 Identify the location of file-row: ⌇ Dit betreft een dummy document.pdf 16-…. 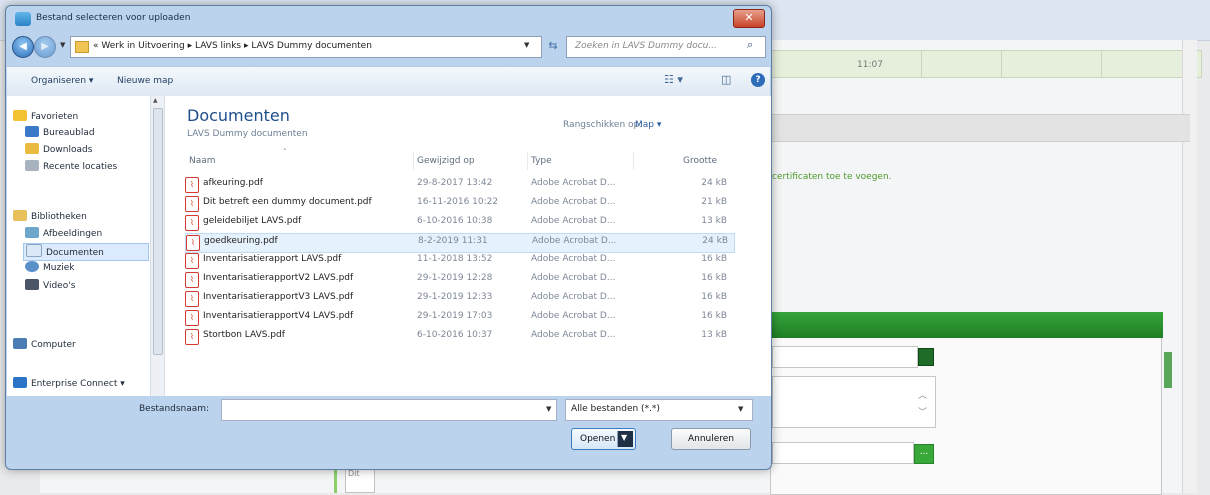
(459, 204).